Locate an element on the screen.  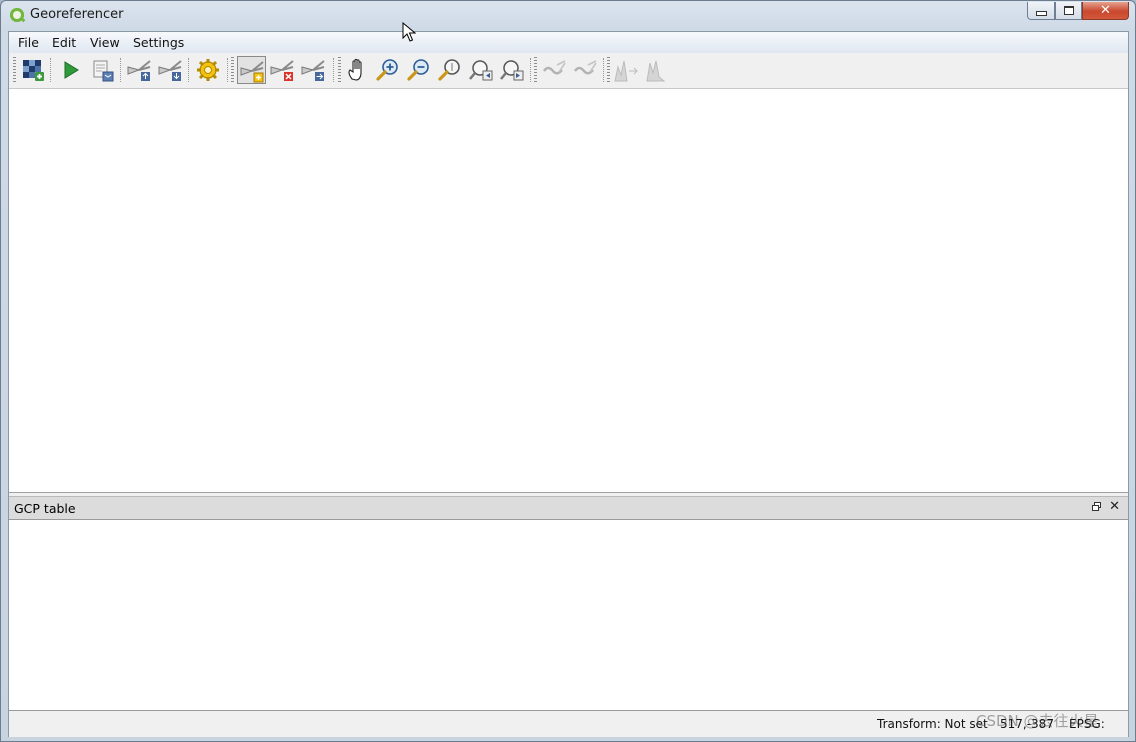
zoom-out-icon is located at coordinates (418, 70).